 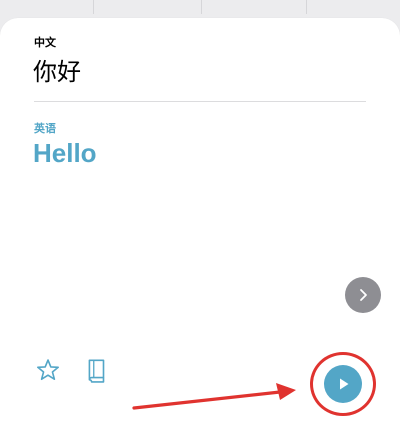 I want to click on phrasebook-button, so click(x=97, y=370).